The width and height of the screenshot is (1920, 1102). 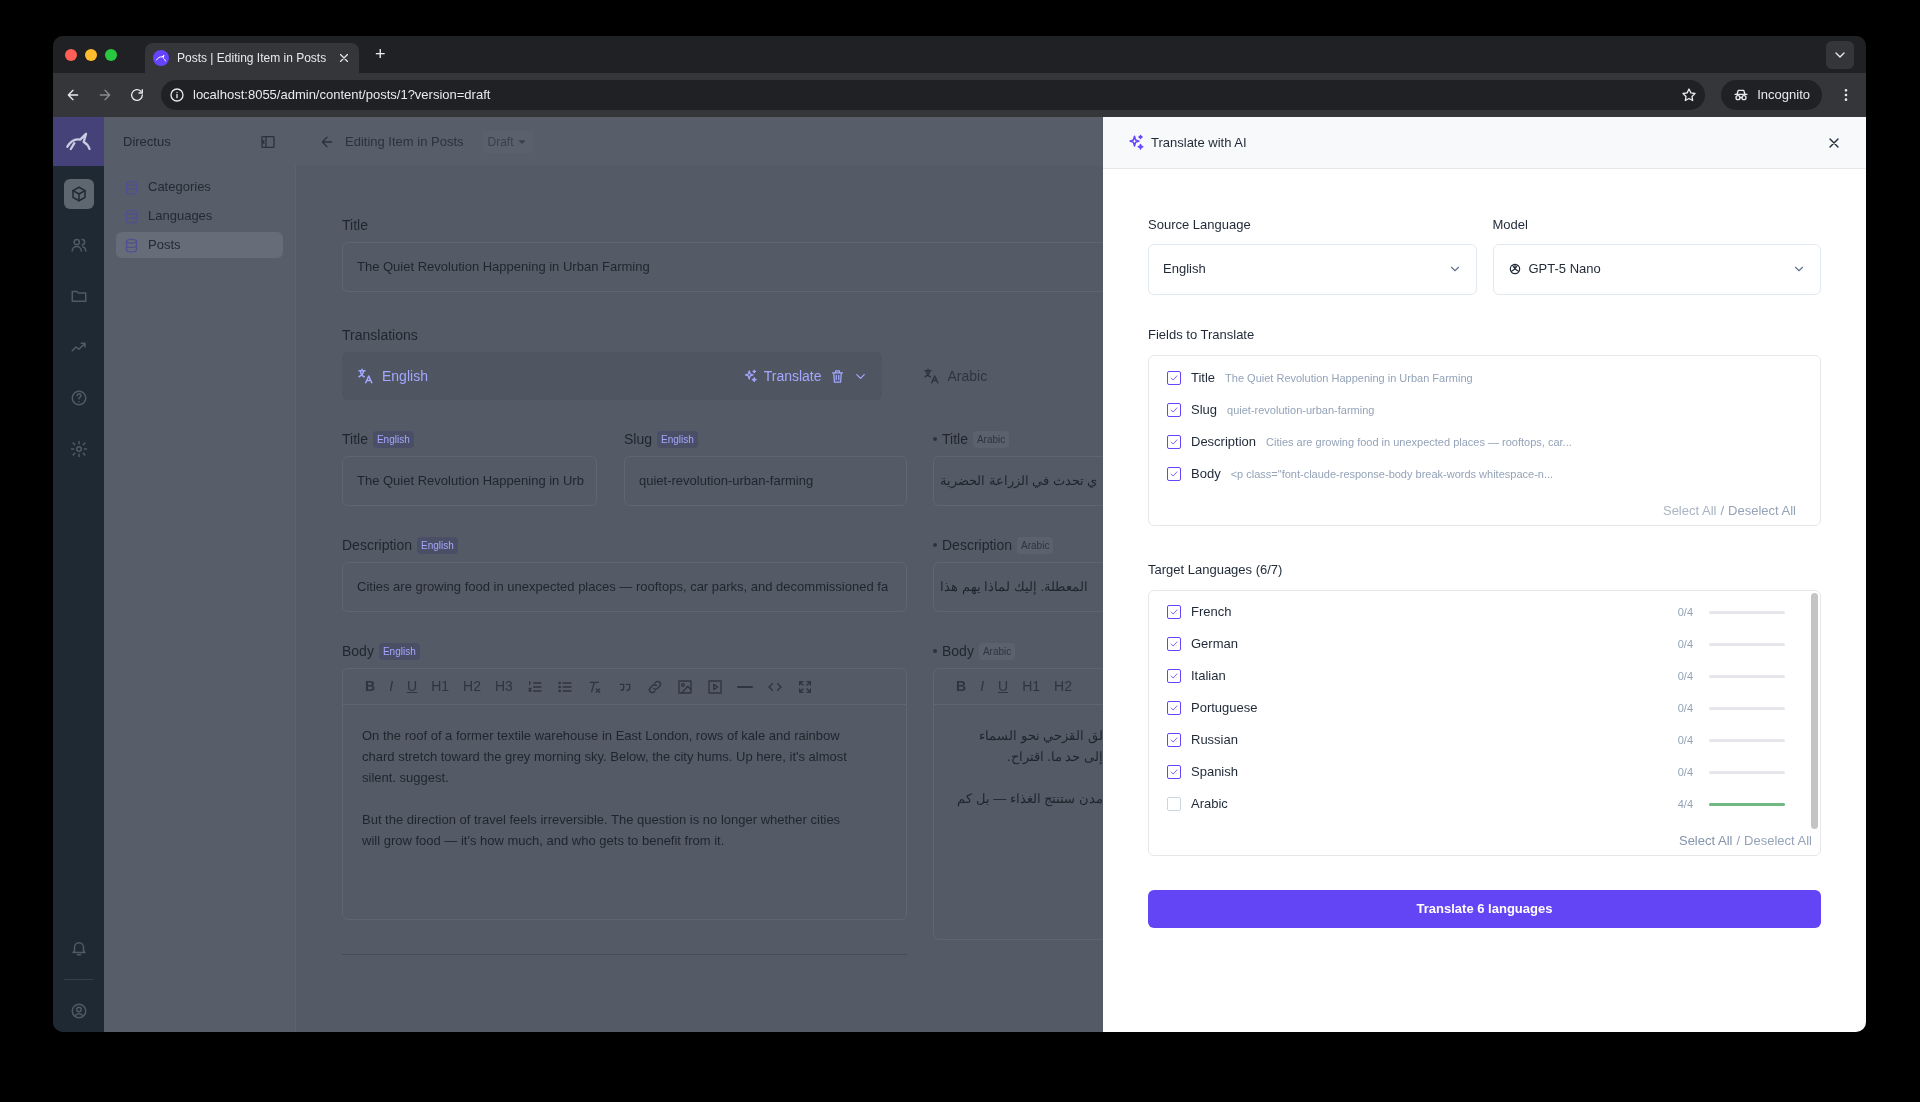 What do you see at coordinates (1476, 612) in the screenshot?
I see `language-option: French 0/4` at bounding box center [1476, 612].